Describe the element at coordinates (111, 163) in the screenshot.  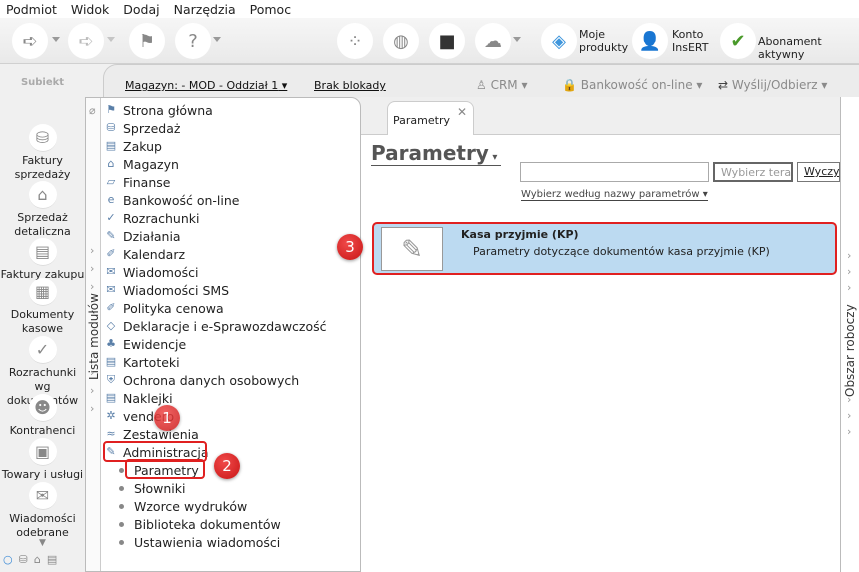
I see `module-icon: ⌂` at that location.